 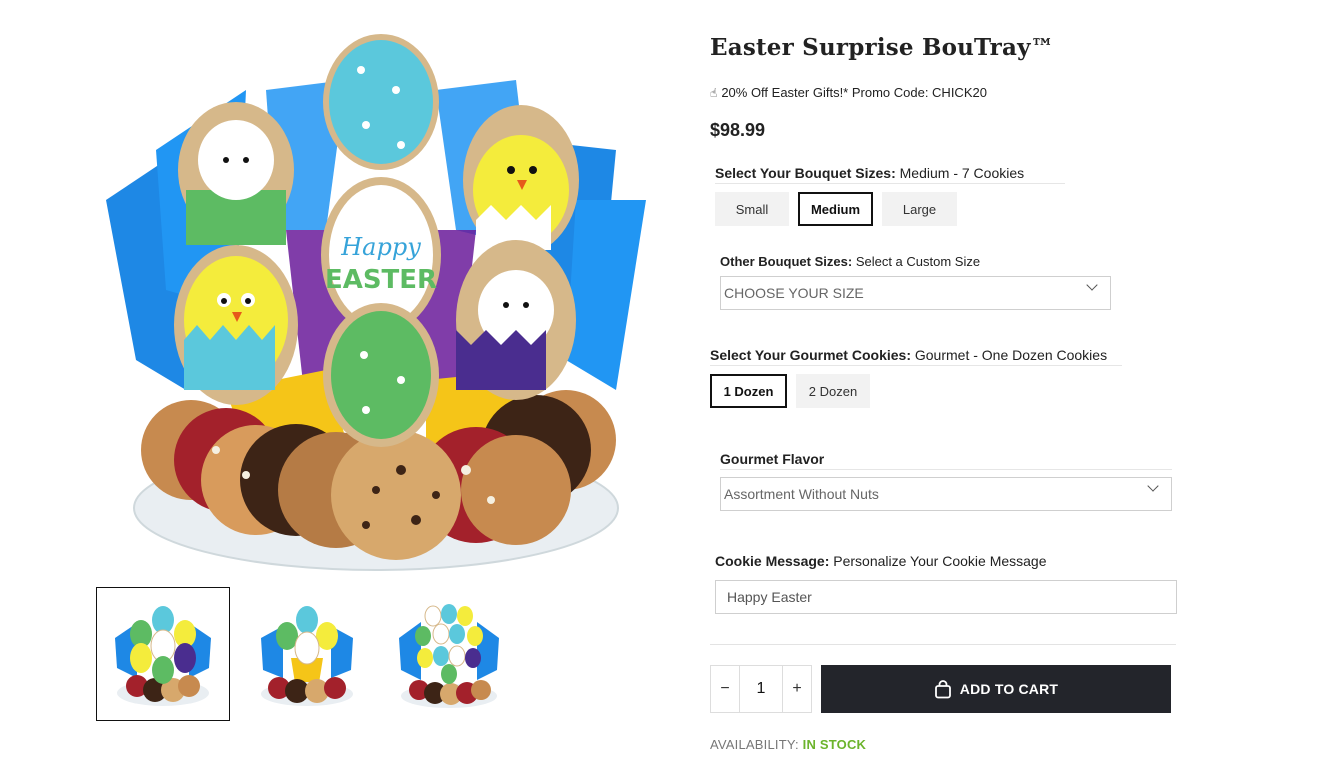 What do you see at coordinates (754, 744) in the screenshot?
I see `availability-label: AVAILABILITY:` at bounding box center [754, 744].